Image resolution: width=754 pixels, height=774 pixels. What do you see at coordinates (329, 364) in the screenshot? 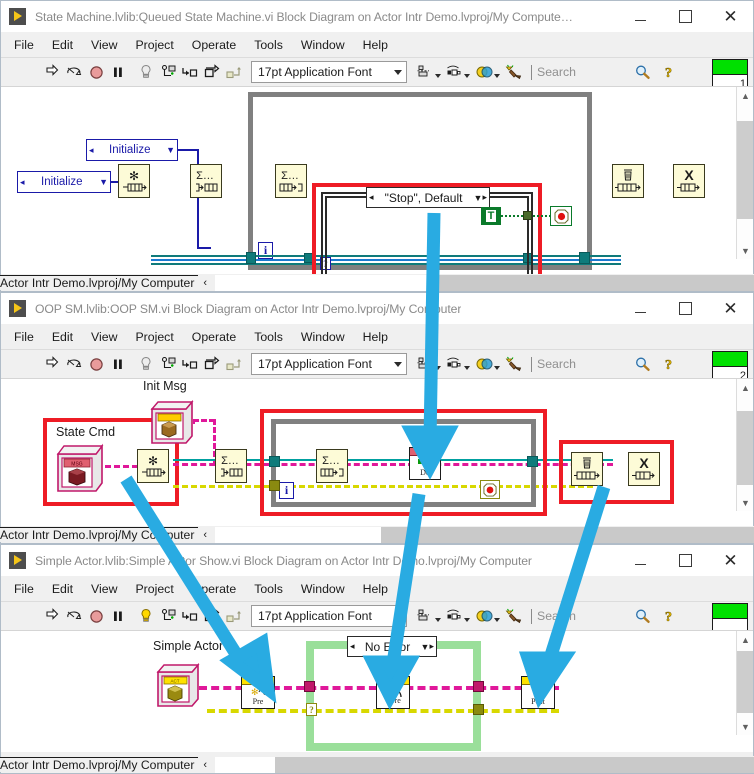
I see `font-selector: 17pt Application Font` at bounding box center [329, 364].